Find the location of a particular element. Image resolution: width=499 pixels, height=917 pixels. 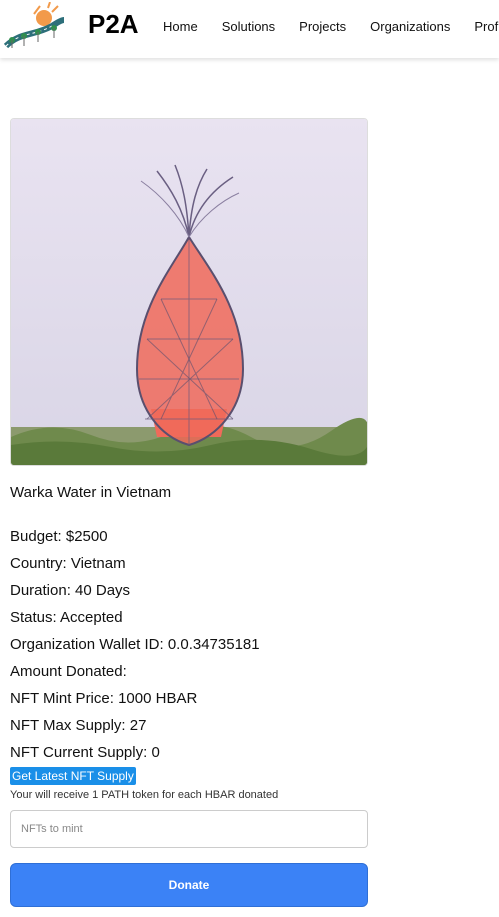

nav-home: Home is located at coordinates (180, 26).